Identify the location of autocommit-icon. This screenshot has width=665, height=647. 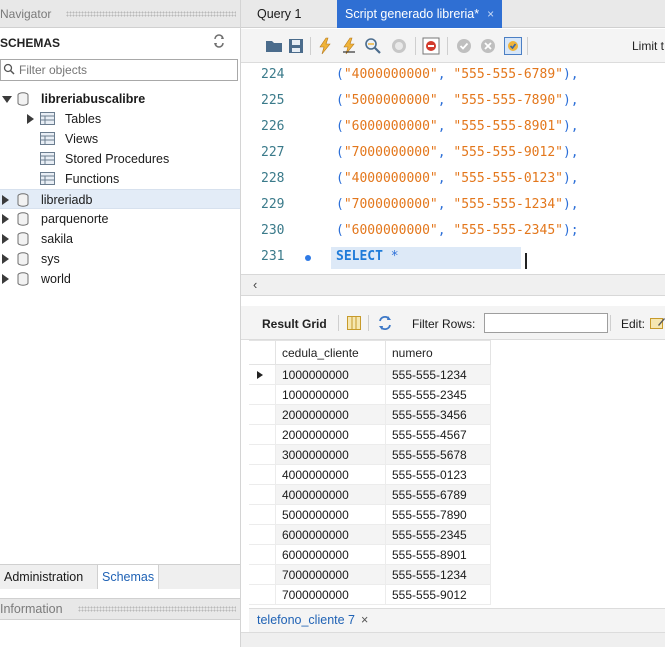
(513, 46).